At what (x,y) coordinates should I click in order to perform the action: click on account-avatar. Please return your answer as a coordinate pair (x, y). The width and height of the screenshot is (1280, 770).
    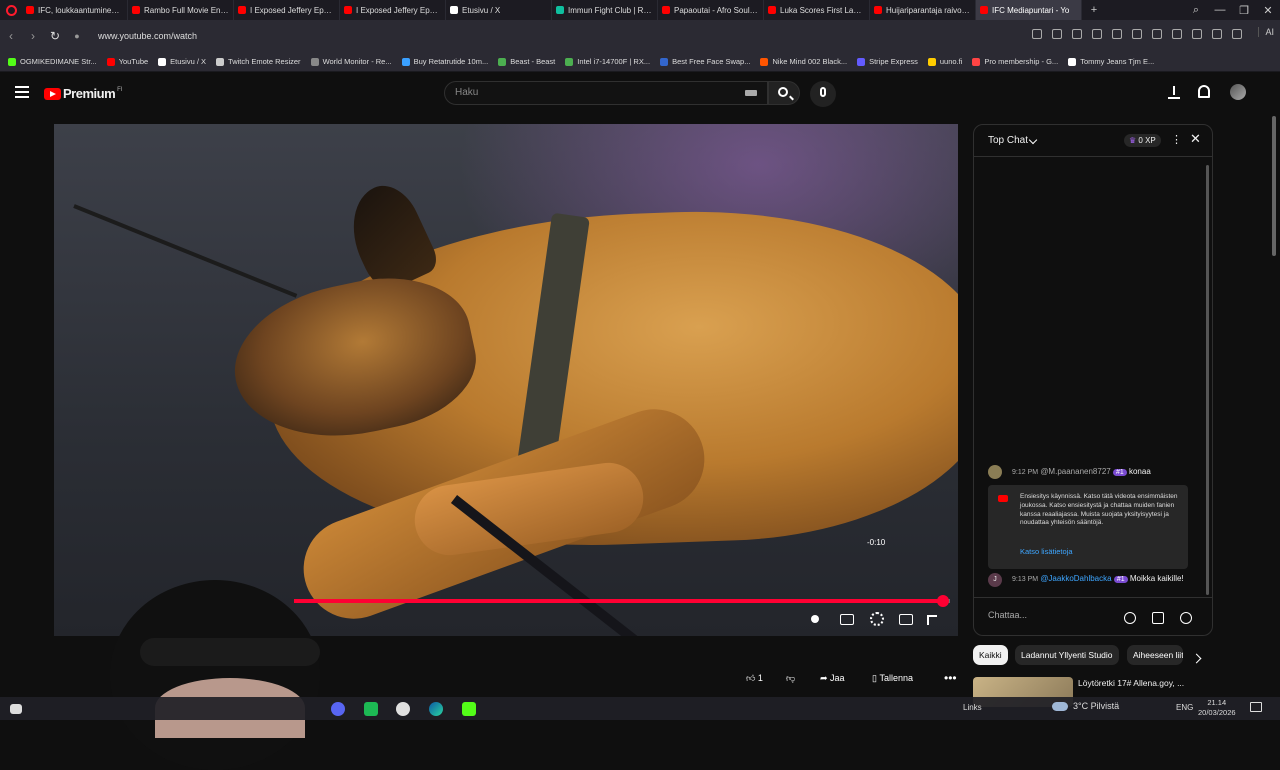
    Looking at the image, I should click on (1238, 92).